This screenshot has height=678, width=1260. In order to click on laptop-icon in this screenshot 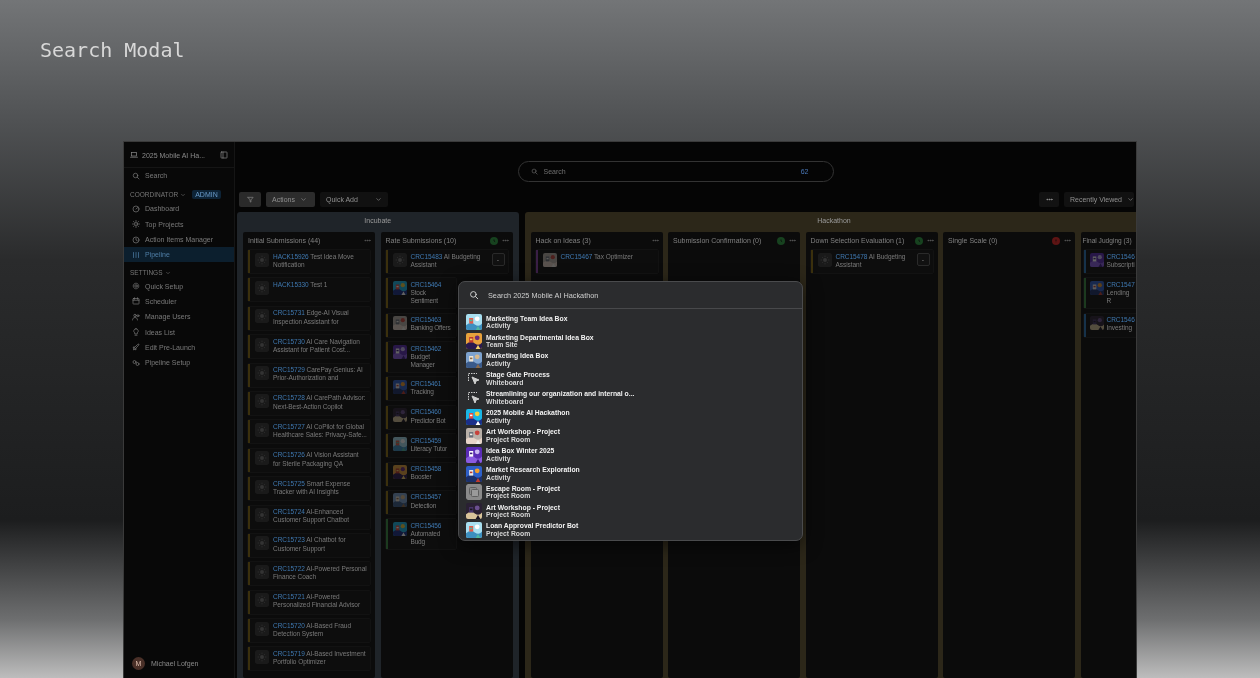, I will do `click(134, 155)`.